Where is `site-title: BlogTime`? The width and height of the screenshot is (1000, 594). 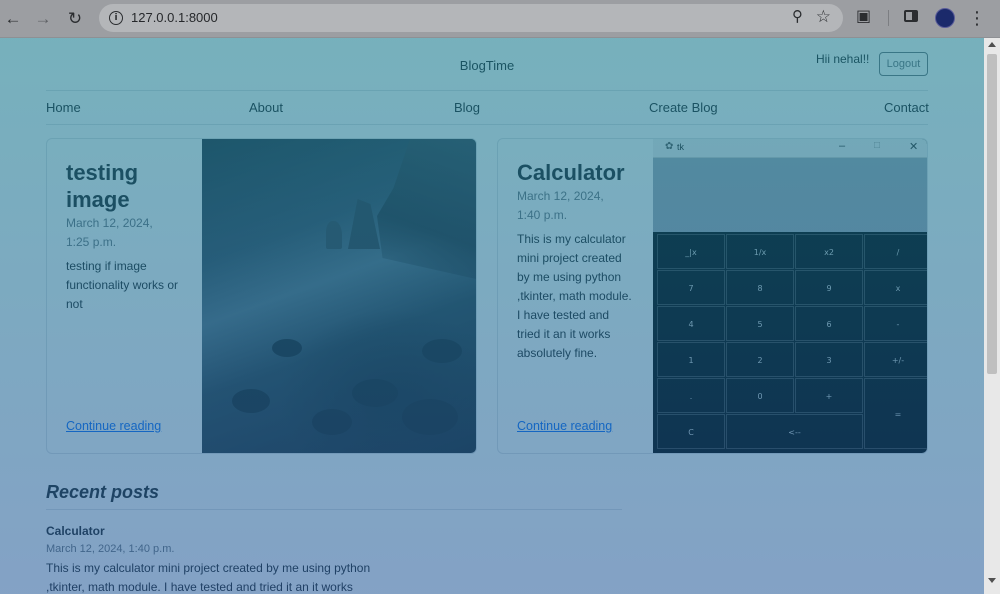
site-title: BlogTime is located at coordinates (487, 65).